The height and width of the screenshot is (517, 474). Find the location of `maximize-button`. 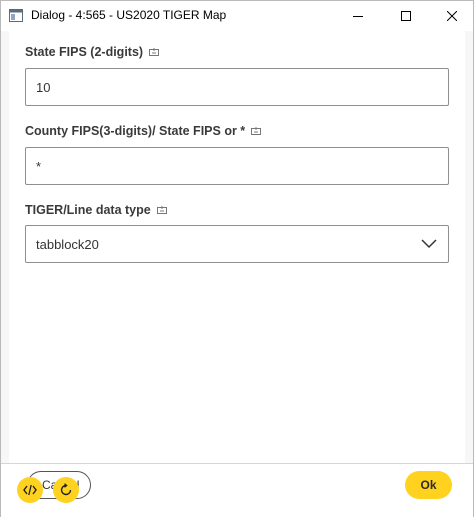

maximize-button is located at coordinates (406, 16).